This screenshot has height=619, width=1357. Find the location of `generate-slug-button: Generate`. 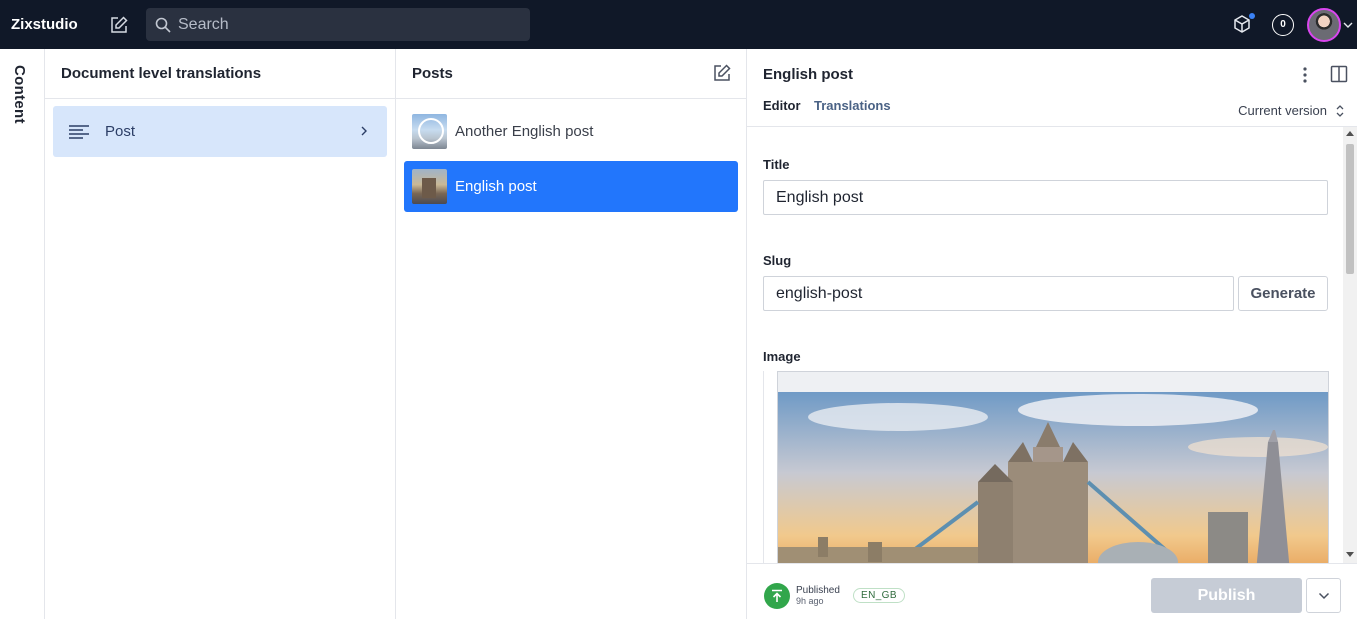

generate-slug-button: Generate is located at coordinates (1283, 293).